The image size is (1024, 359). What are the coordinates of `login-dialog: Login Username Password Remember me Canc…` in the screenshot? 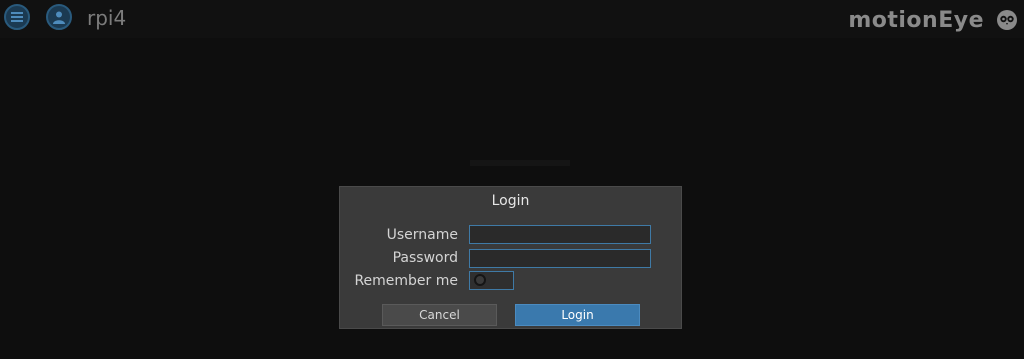 It's located at (510, 257).